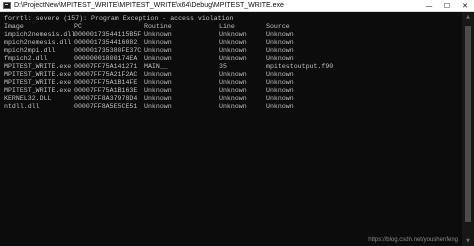  What do you see at coordinates (468, 241) in the screenshot?
I see `scroll-down-arrow-icon: ▼` at bounding box center [468, 241].